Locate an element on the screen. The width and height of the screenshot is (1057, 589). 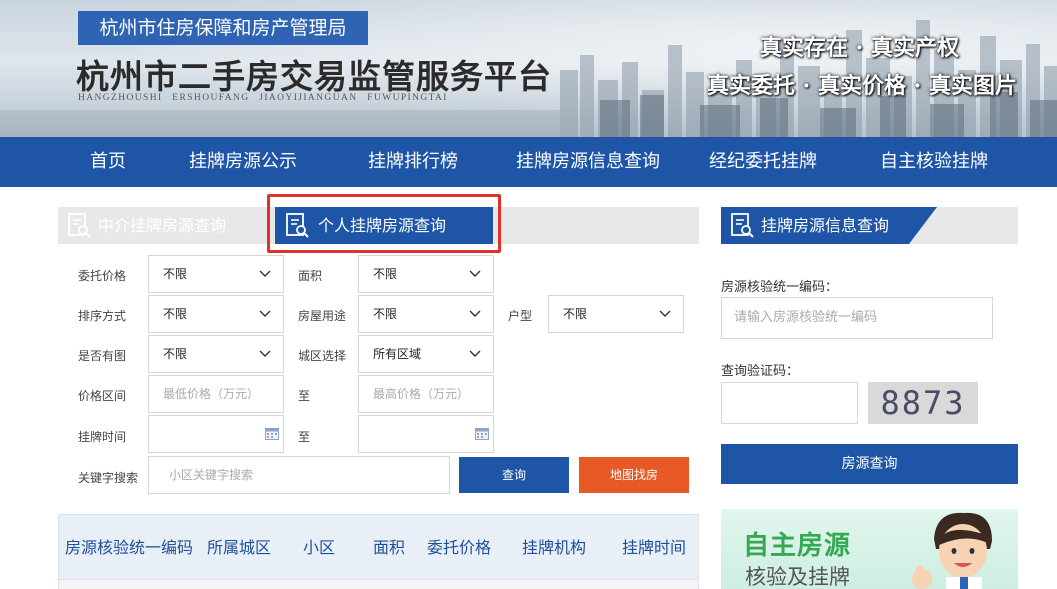
cartoon-person-illustration is located at coordinates (952, 550).